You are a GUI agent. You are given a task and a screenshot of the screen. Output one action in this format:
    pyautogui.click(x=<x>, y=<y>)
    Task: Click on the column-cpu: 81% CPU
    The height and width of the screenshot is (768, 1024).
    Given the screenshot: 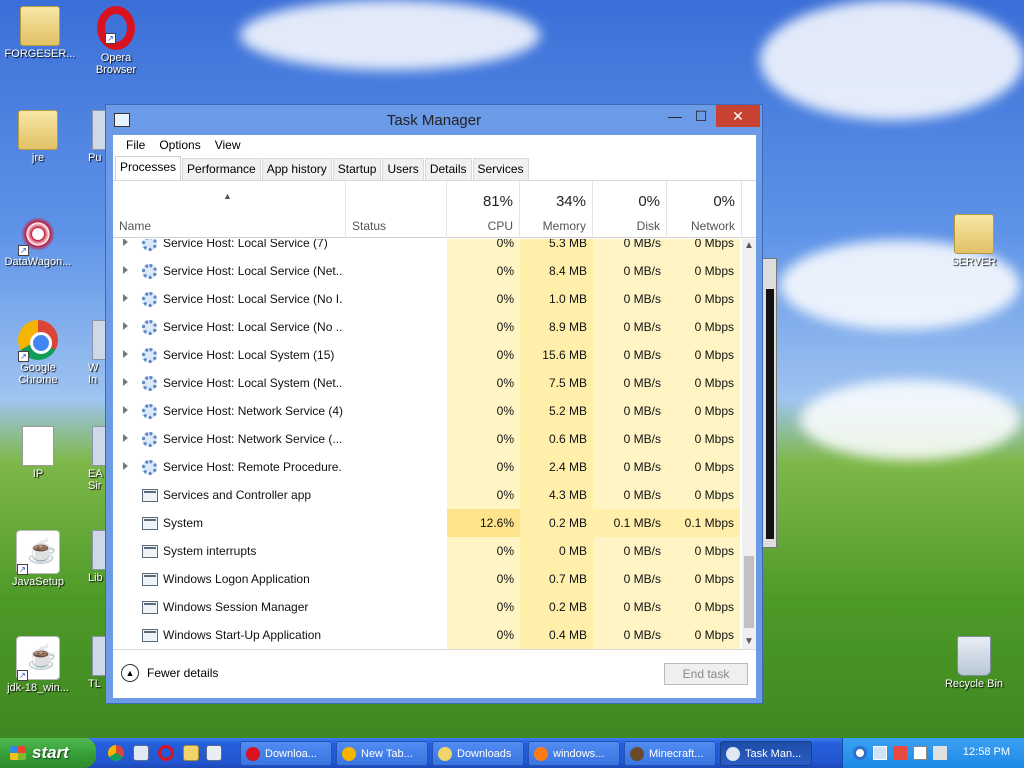 What is the action you would take?
    pyautogui.click(x=483, y=209)
    